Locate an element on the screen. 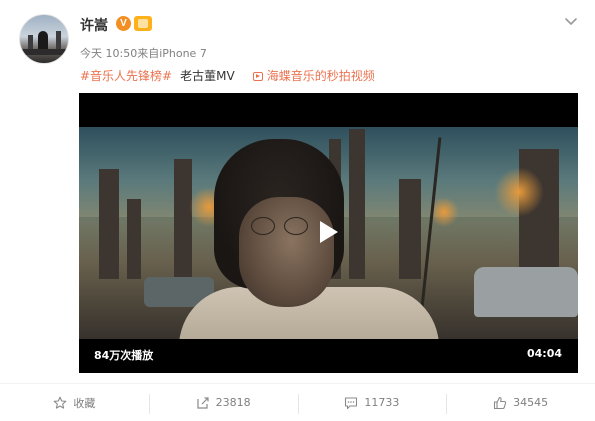 Image resolution: width=595 pixels, height=421 pixels. post-content: #音乐人先锋榜# 老古董MV 海蝶音乐的秒拍视频 is located at coordinates (227, 75).